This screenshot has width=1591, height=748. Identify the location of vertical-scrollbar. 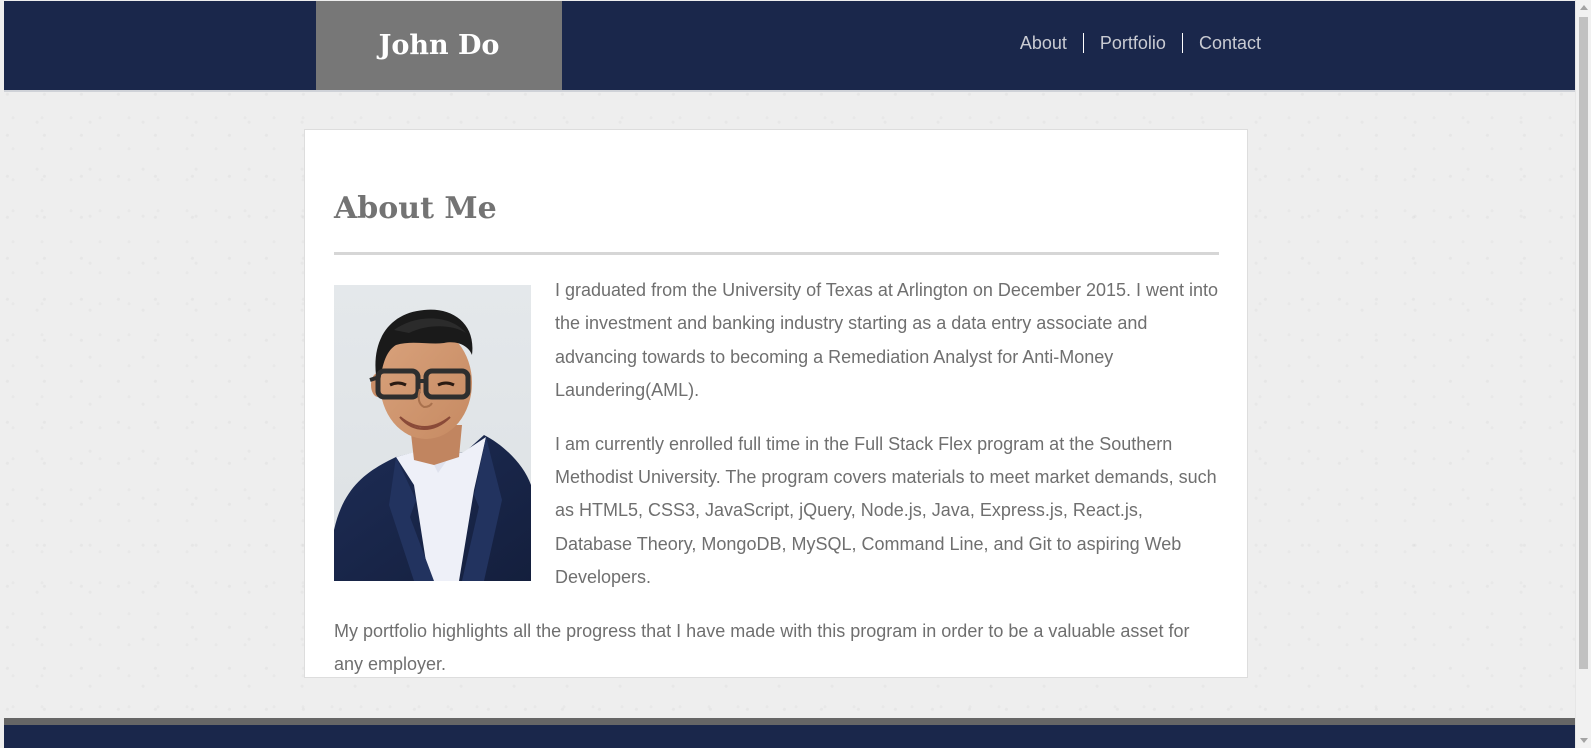
(1583, 374).